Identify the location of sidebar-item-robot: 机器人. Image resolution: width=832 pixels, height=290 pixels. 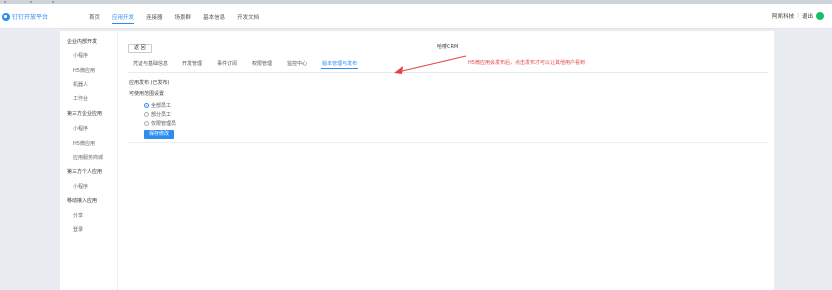
(80, 84).